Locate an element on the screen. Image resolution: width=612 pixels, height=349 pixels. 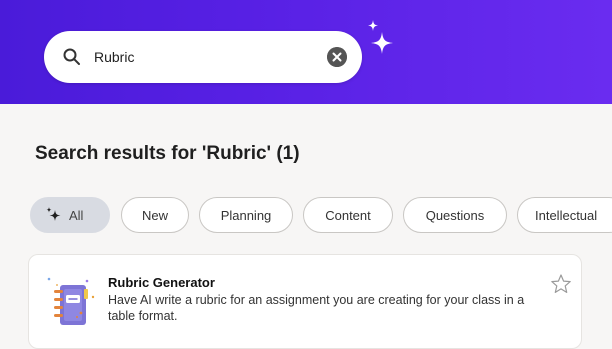
search-bar is located at coordinates (203, 57).